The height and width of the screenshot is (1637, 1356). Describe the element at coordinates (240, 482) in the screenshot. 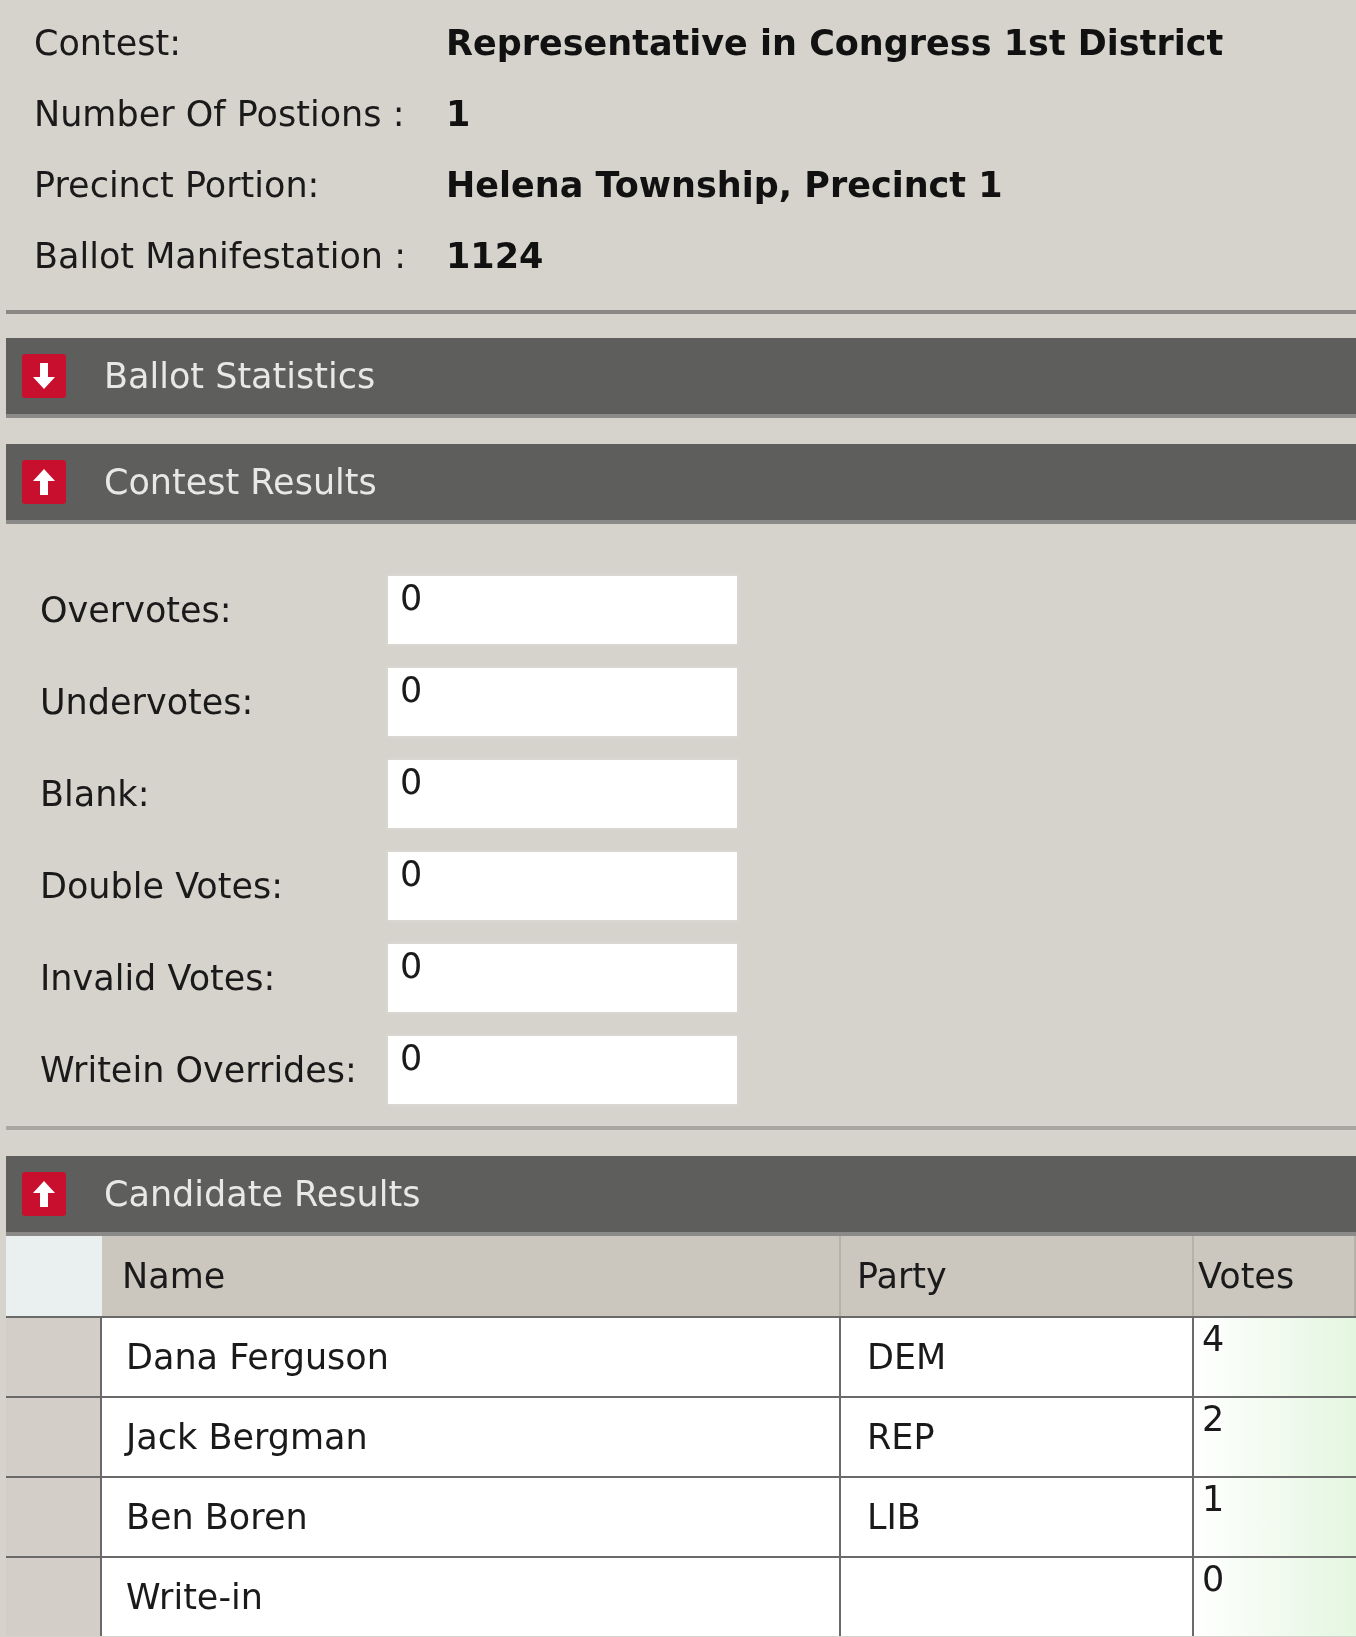

I see `section-title: Contest Results` at that location.